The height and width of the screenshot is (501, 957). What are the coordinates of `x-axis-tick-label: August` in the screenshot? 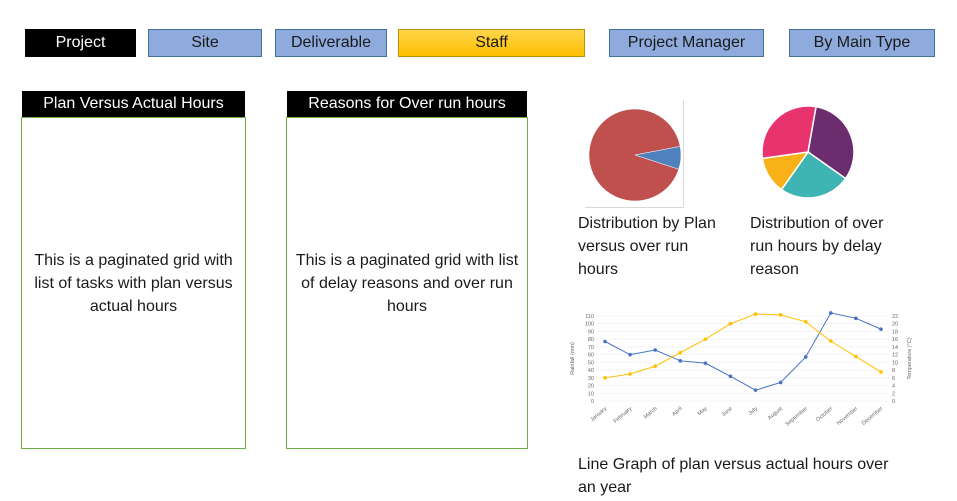 It's located at (775, 414).